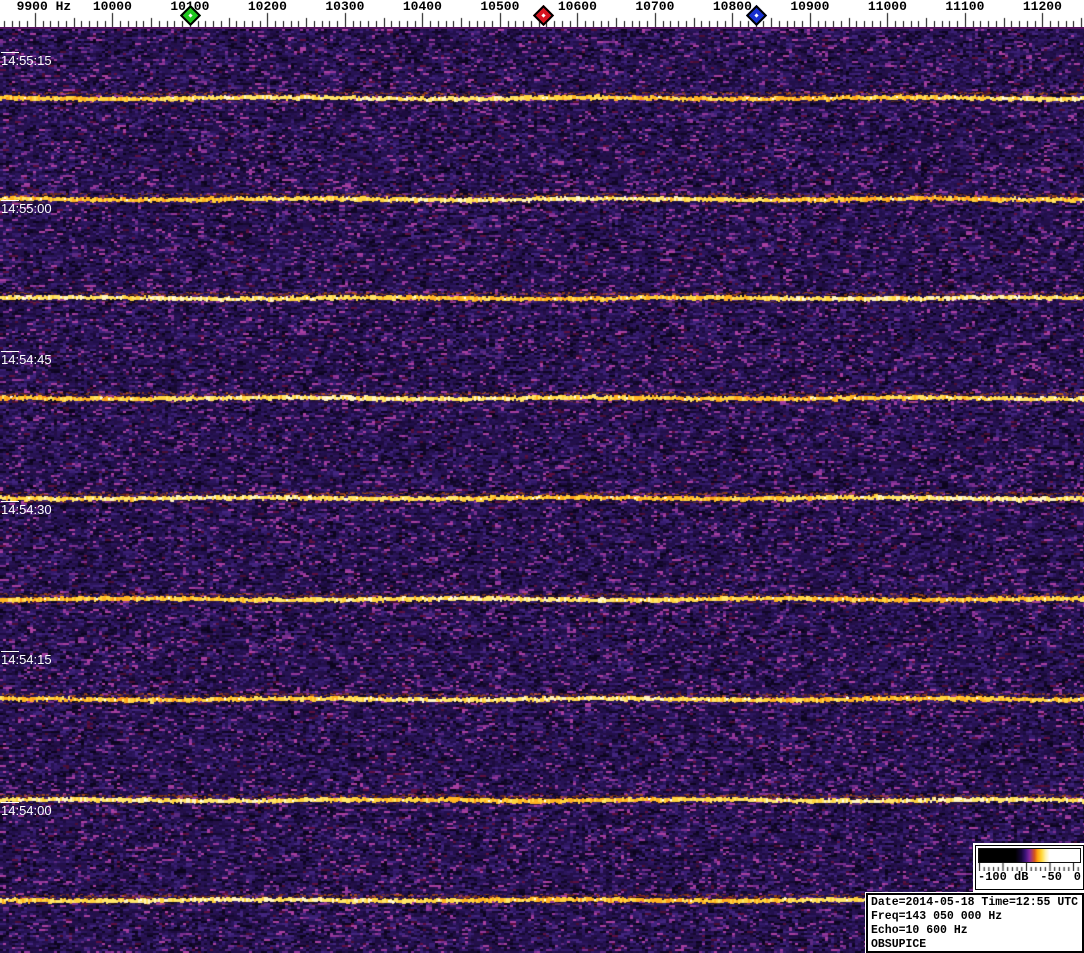 This screenshot has width=1084, height=953. I want to click on freq-tick-label: 9900 Hz, so click(44, 7).